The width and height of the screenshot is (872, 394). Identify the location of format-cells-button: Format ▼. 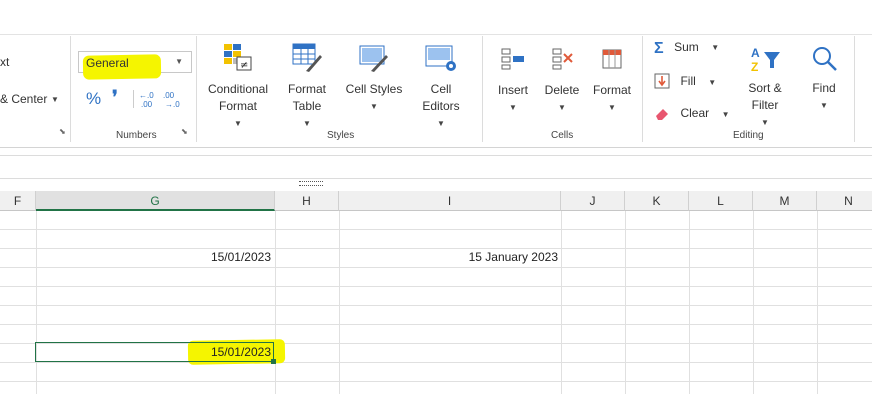
(612, 81).